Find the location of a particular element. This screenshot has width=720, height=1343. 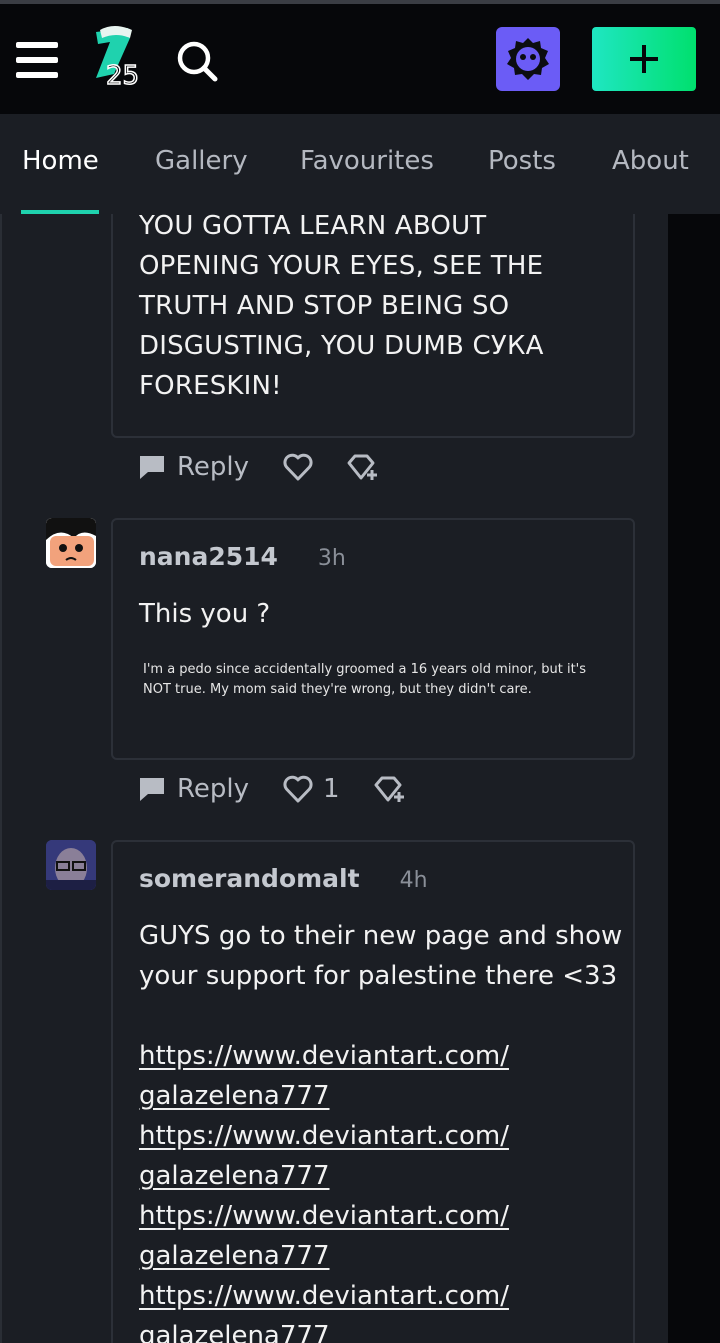

comment-author: nana2514 is located at coordinates (208, 556).